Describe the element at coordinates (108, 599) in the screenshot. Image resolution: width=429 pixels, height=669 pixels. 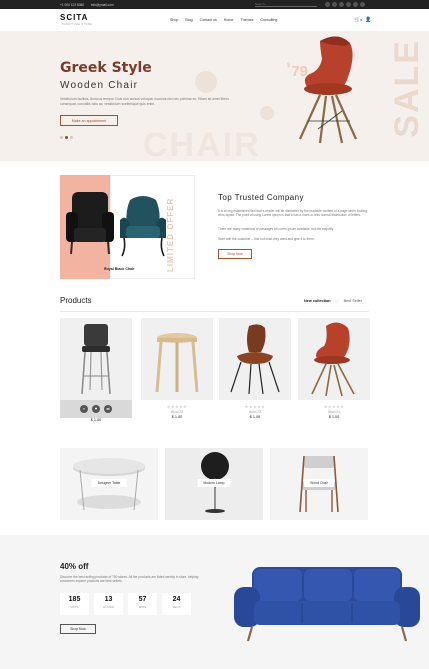
I see `timer-value: 13` at that location.